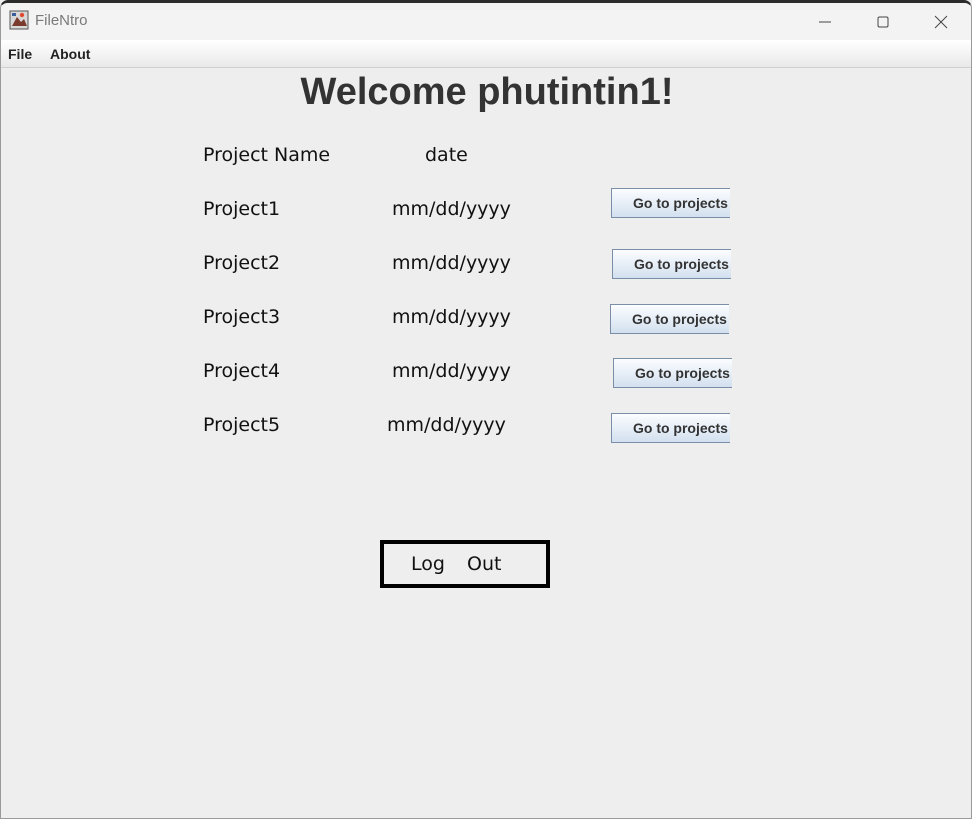 The width and height of the screenshot is (972, 819). What do you see at coordinates (242, 425) in the screenshot?
I see `project-name: Project5` at bounding box center [242, 425].